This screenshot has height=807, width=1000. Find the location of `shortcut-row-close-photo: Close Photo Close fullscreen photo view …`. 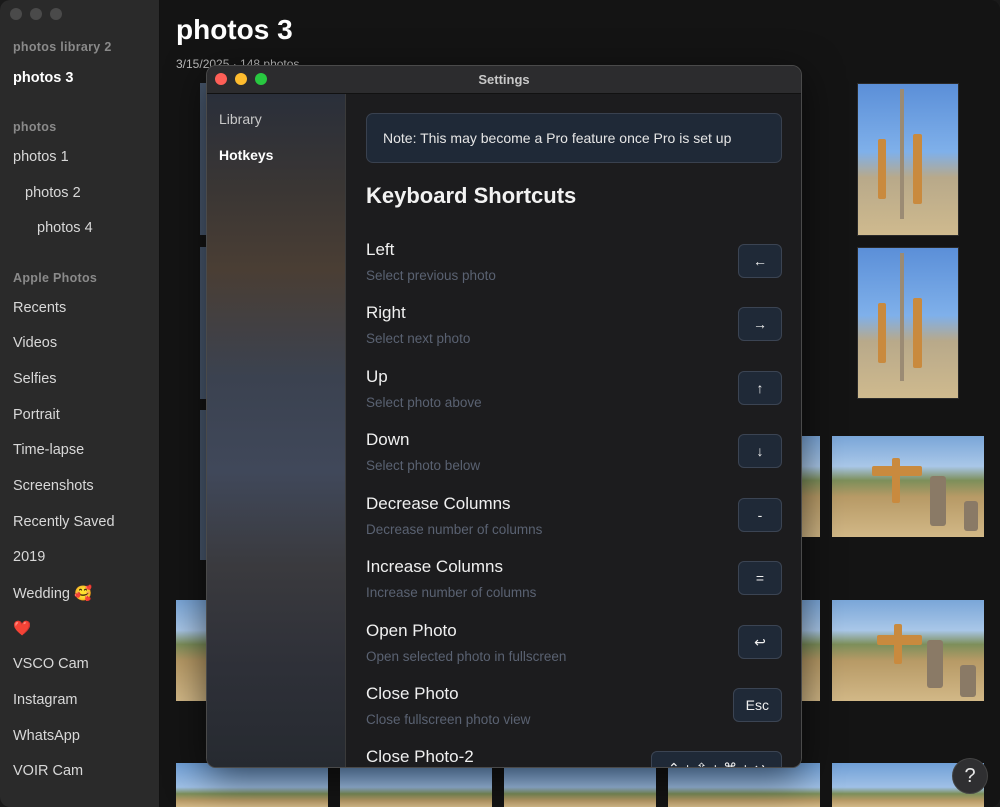

shortcut-row-close-photo: Close Photo Close fullscreen photo view … is located at coordinates (574, 710).